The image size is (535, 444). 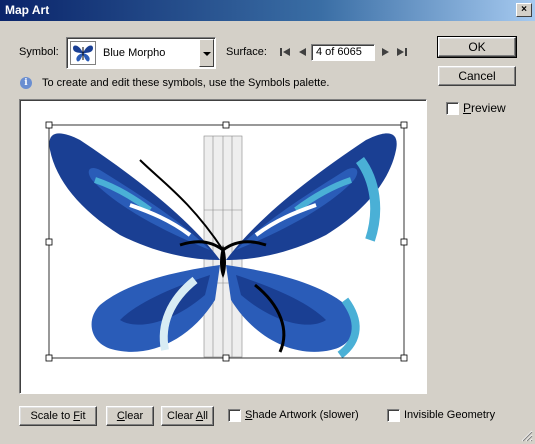 I want to click on clear-mnemonic: C, so click(x=120, y=416).